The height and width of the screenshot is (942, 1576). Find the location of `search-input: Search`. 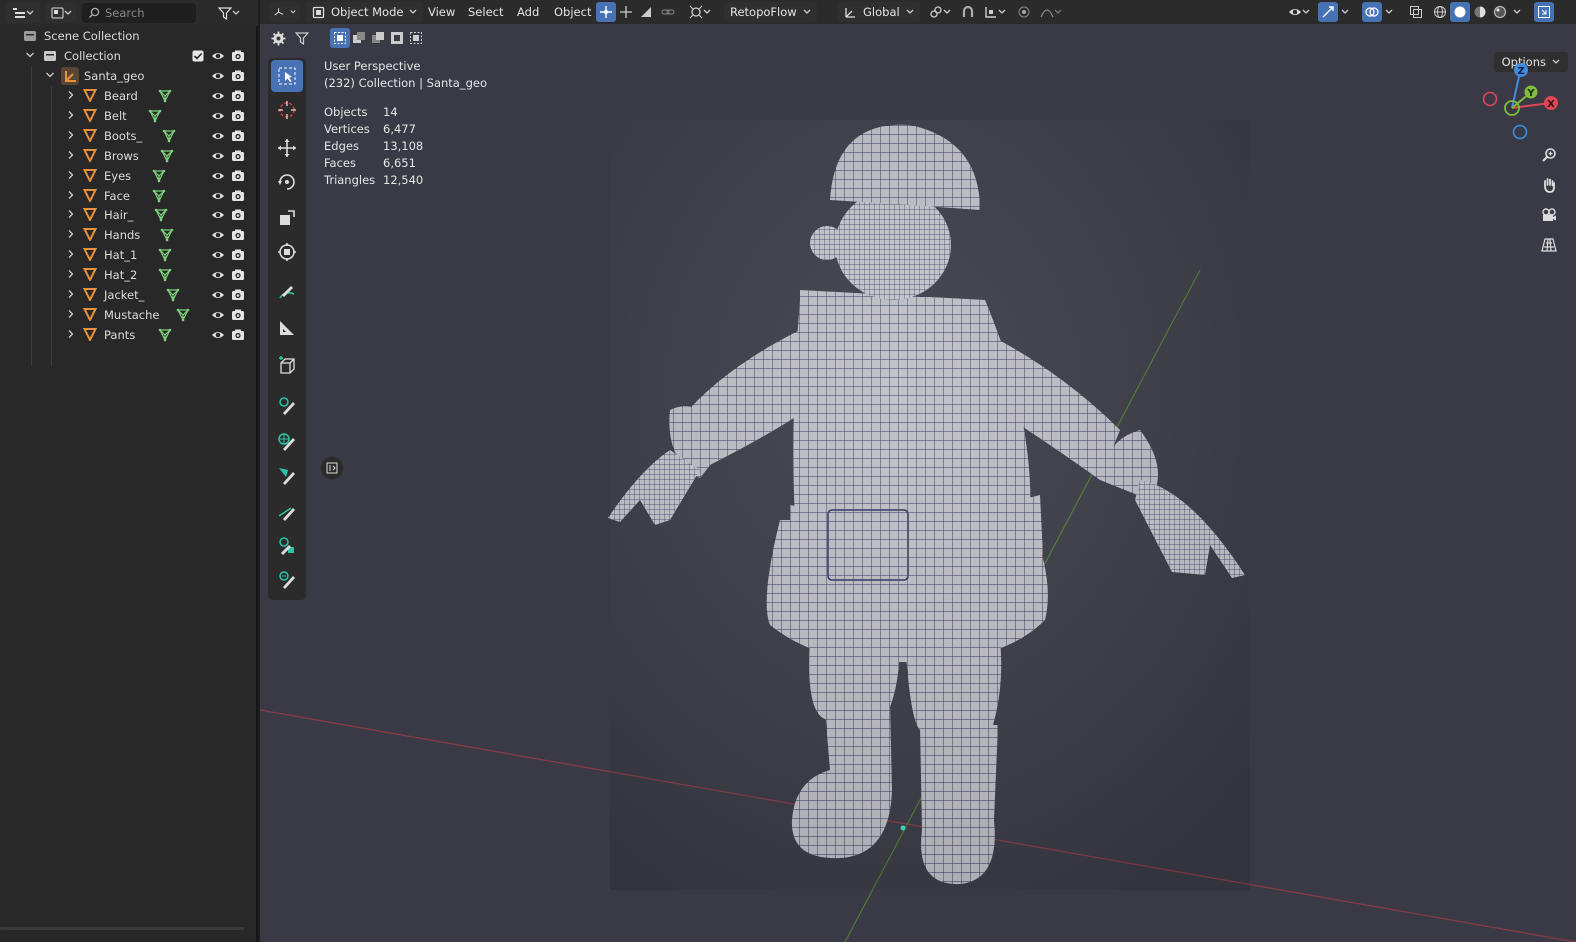

search-input: Search is located at coordinates (139, 13).